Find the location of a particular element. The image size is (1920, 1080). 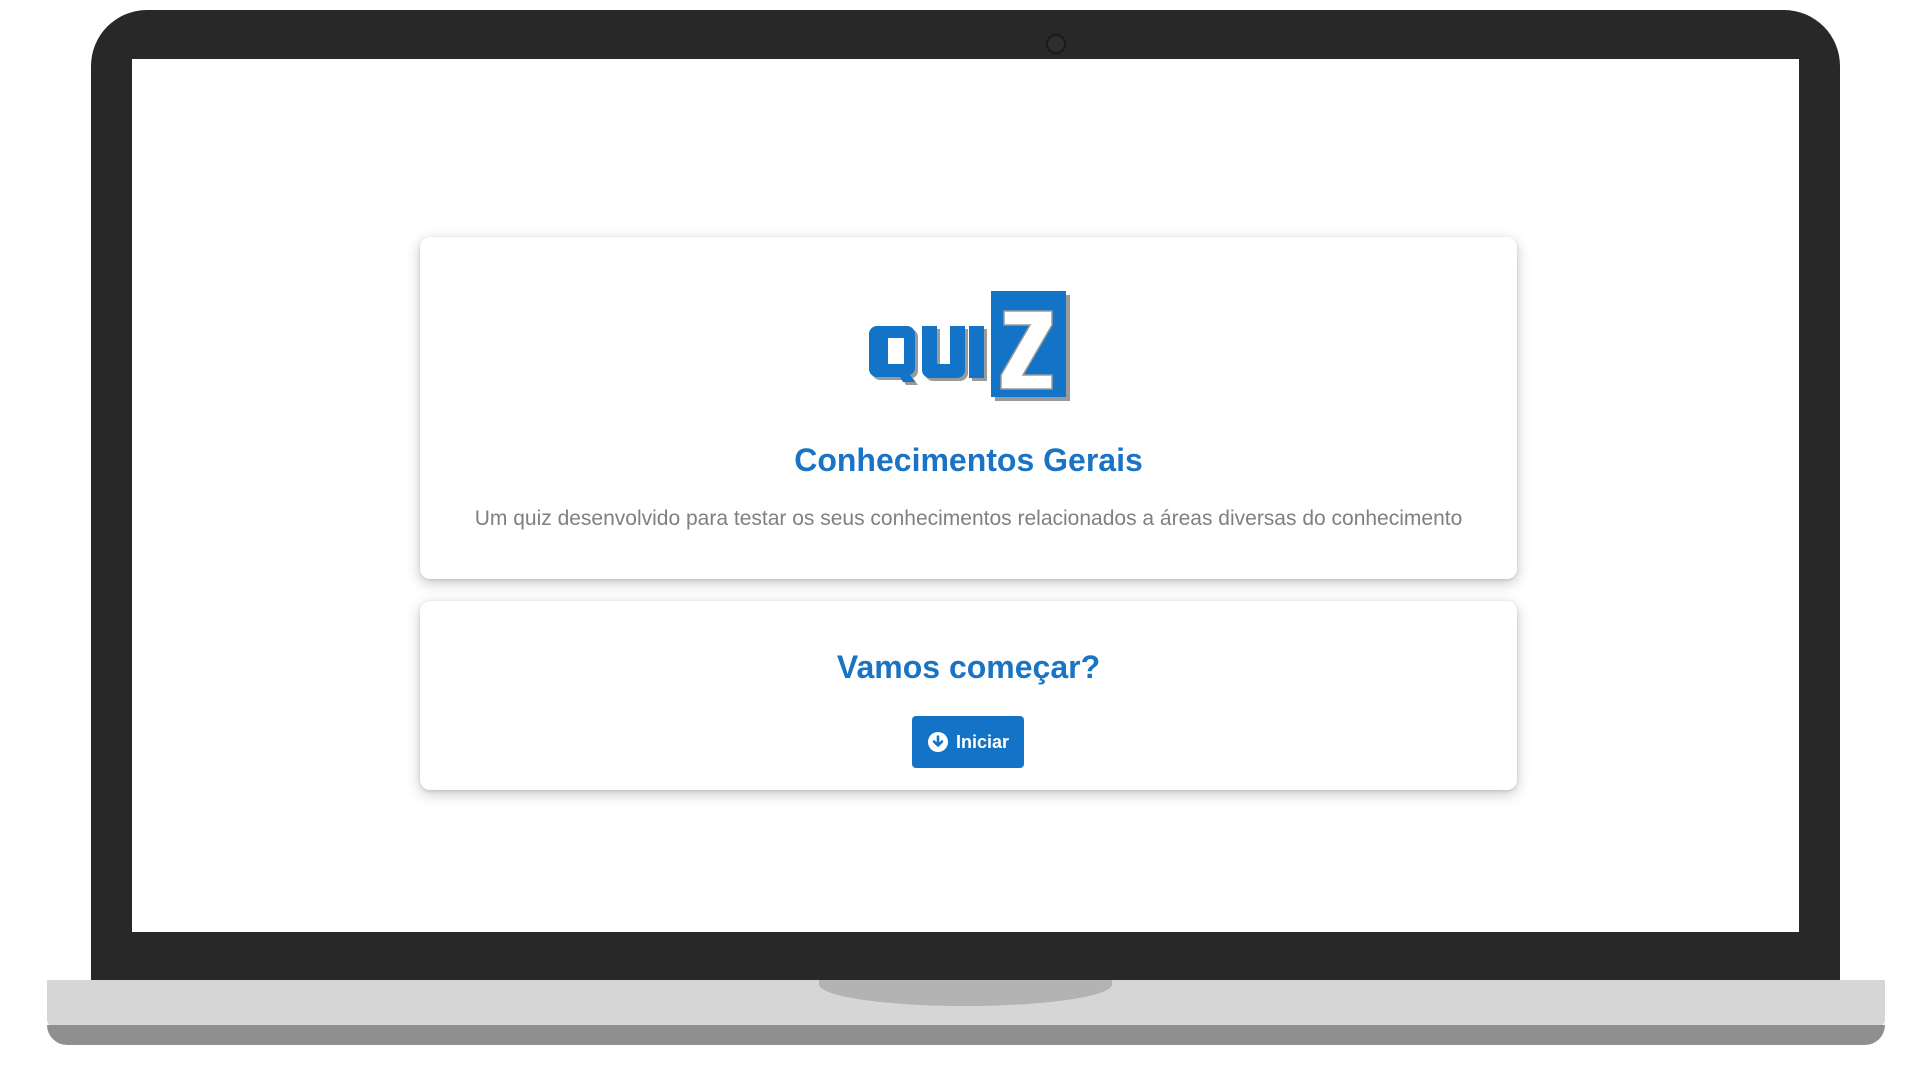

start-prompt: Vamos começar? is located at coordinates (968, 667).